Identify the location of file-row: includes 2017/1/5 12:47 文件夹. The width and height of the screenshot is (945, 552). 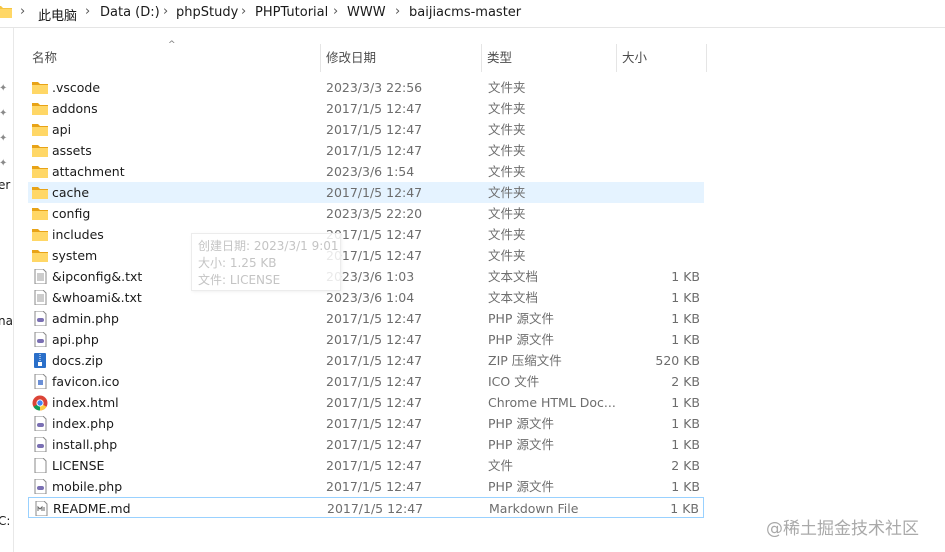
(366, 234).